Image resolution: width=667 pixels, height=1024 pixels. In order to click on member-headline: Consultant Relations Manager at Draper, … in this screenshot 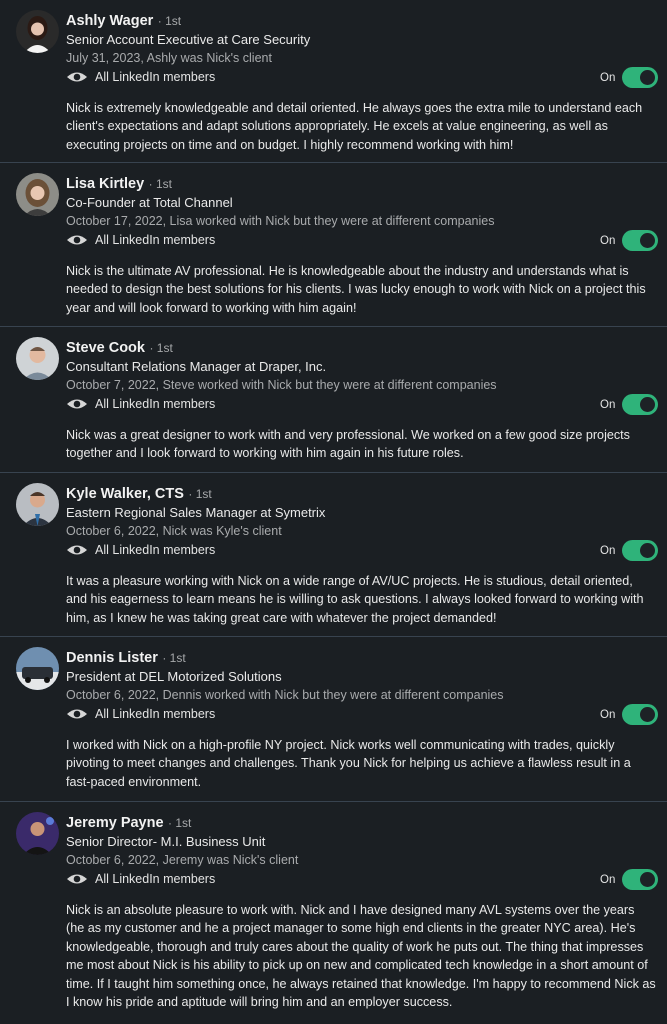, I will do `click(196, 366)`.